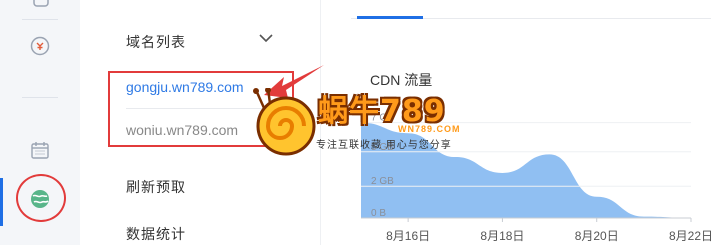 The image size is (711, 245). I want to click on icon-rail, so click(40, 122).